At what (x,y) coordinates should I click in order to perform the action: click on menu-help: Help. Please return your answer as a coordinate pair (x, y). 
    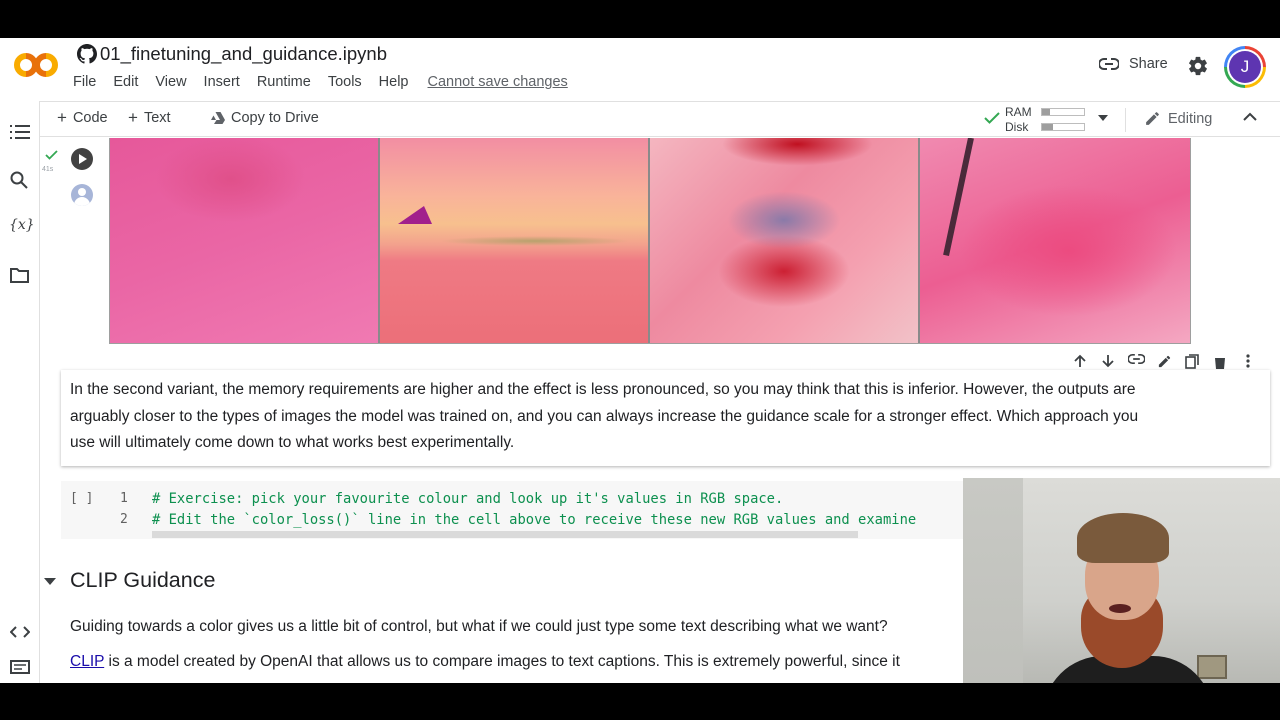
    Looking at the image, I should click on (394, 82).